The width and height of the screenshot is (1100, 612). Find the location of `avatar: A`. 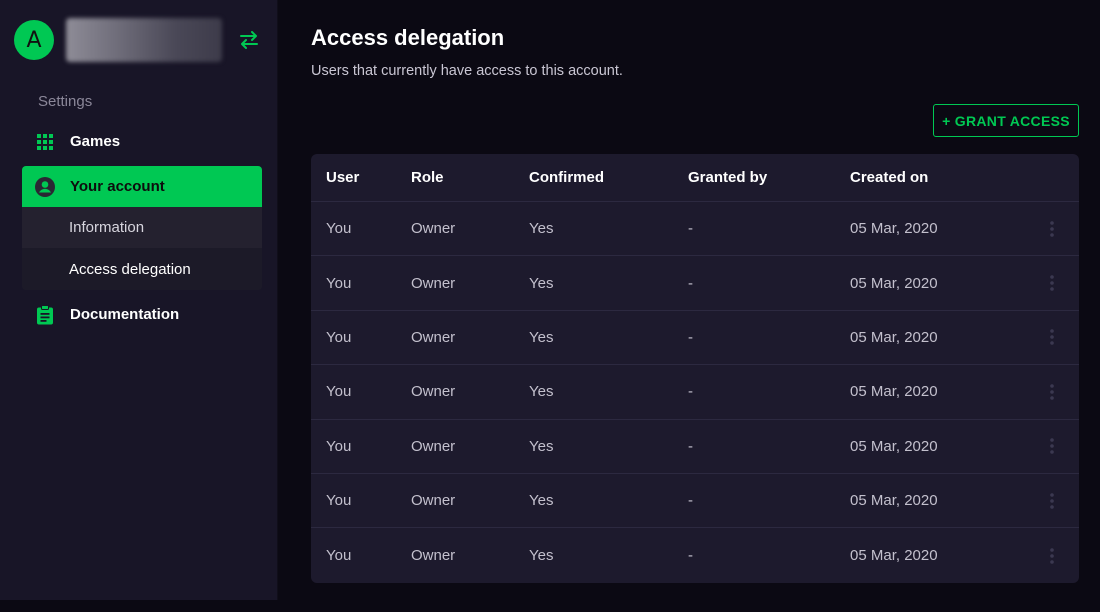

avatar: A is located at coordinates (34, 40).